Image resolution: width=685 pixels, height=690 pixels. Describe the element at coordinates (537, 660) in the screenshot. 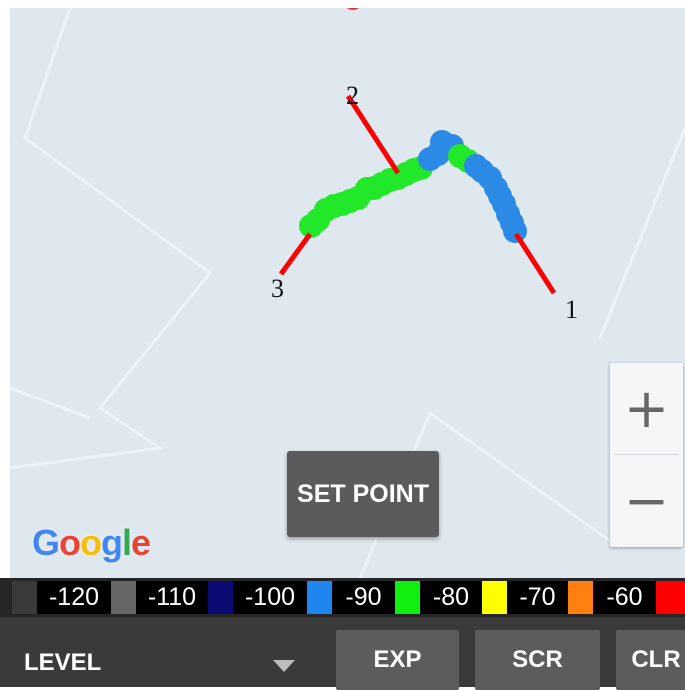

I see `scr-button: SCR` at that location.